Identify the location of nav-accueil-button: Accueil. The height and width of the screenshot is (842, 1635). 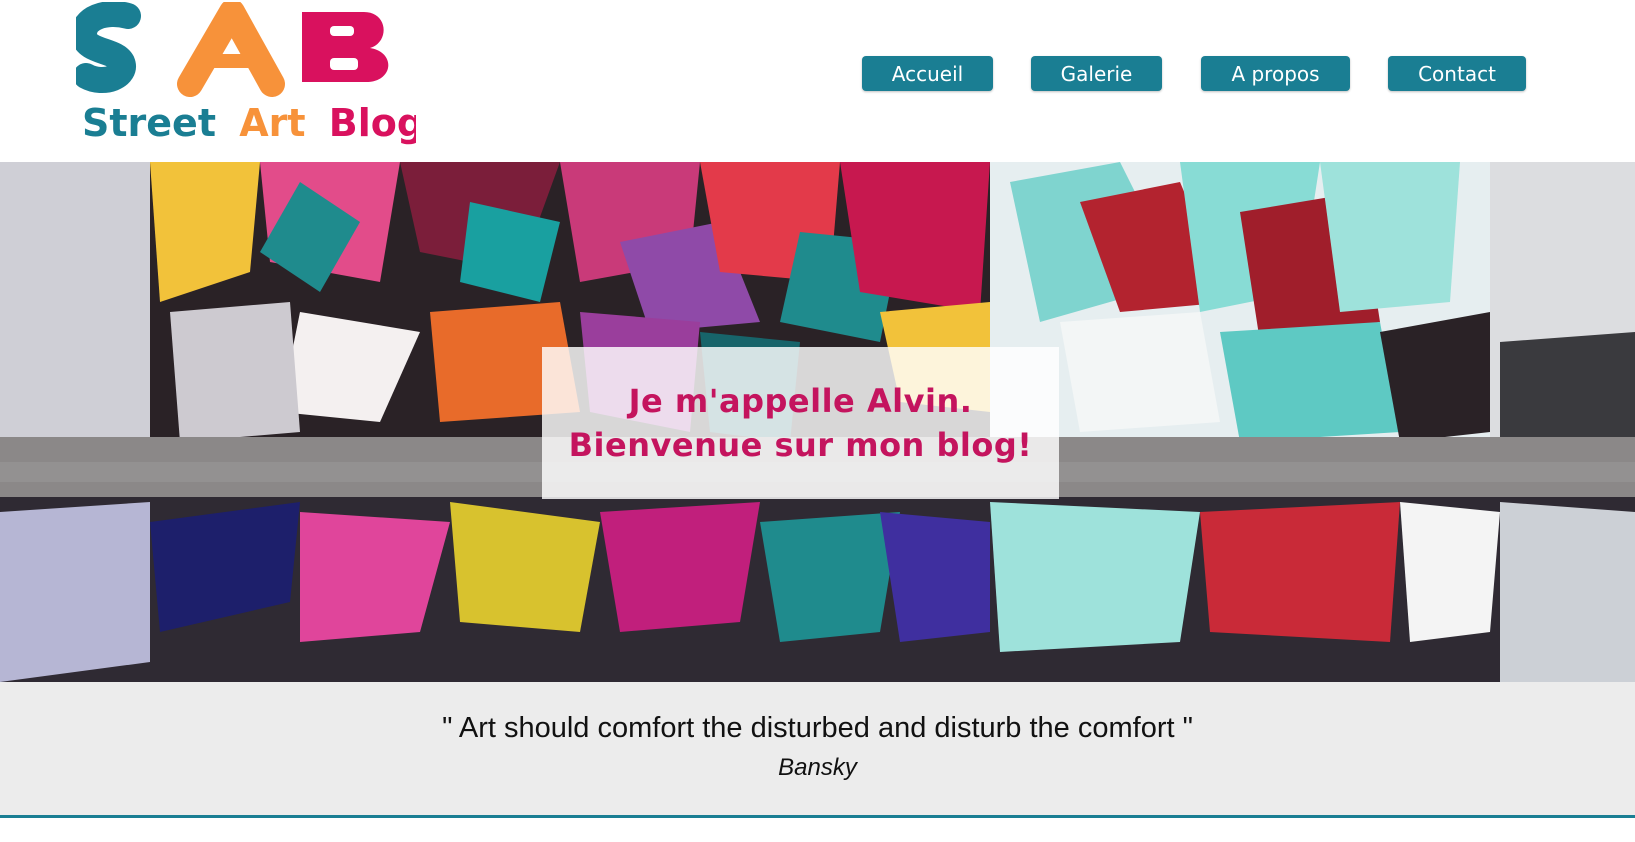
(927, 73).